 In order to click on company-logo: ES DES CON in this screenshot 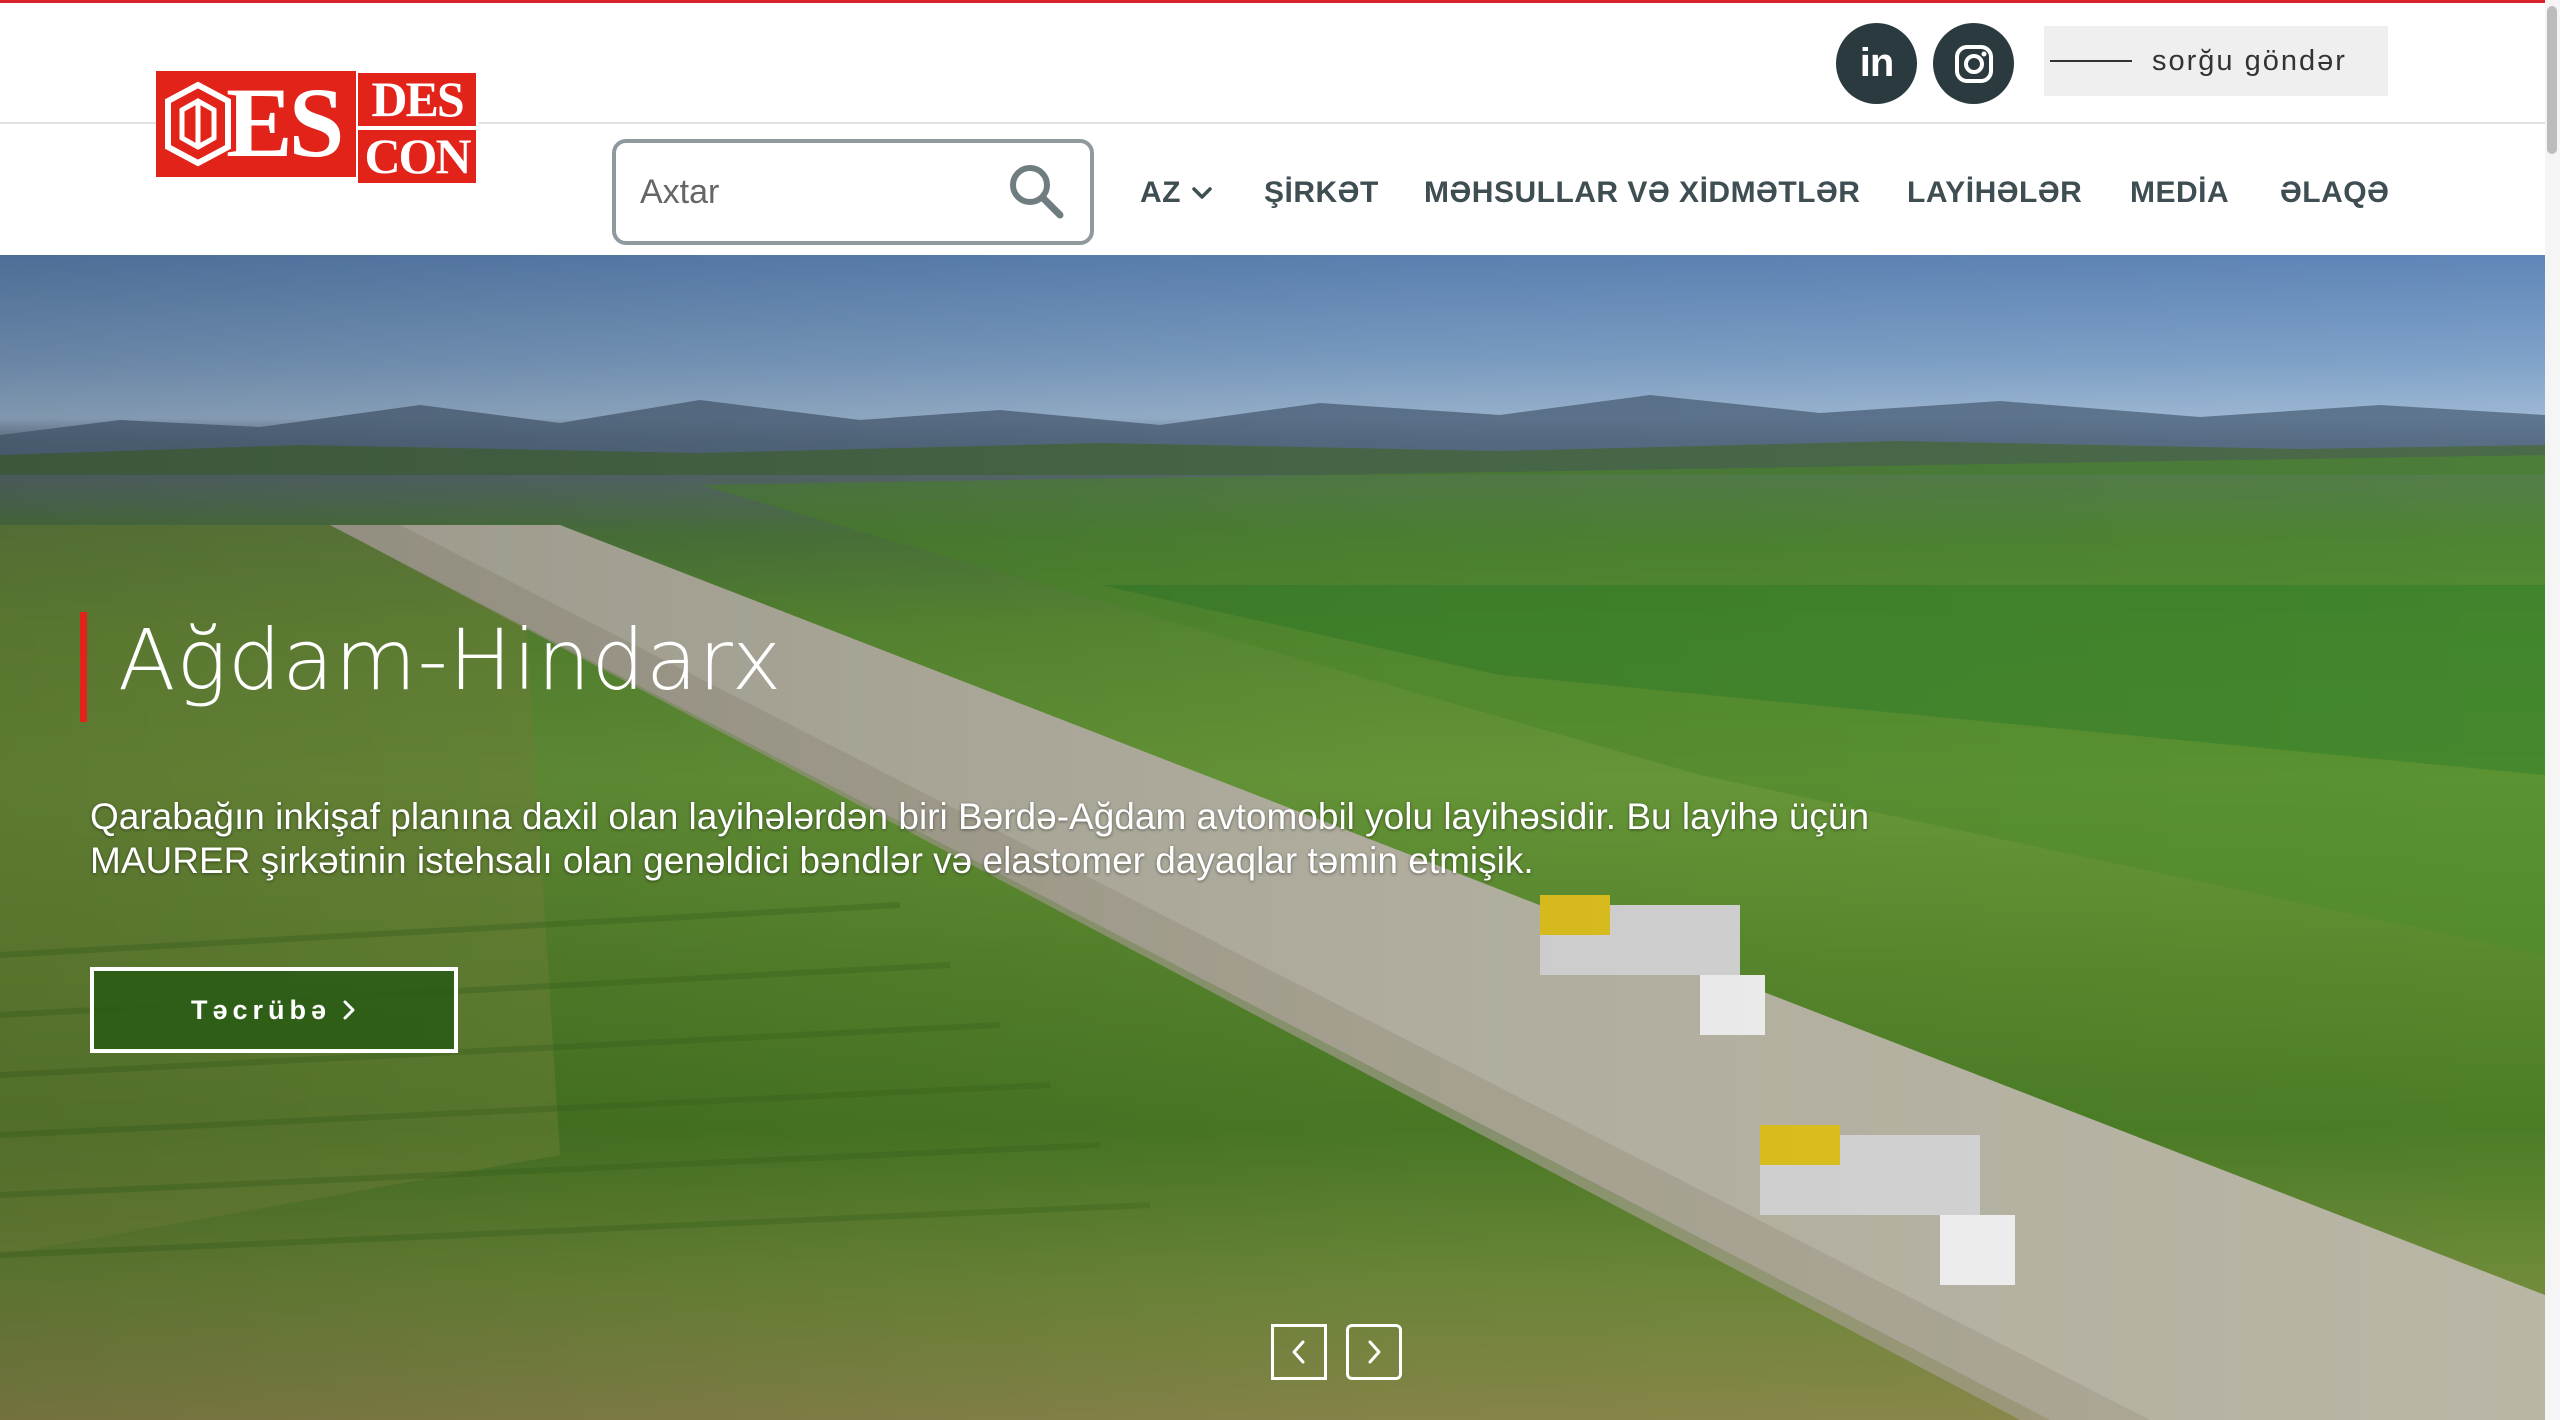, I will do `click(317, 128)`.